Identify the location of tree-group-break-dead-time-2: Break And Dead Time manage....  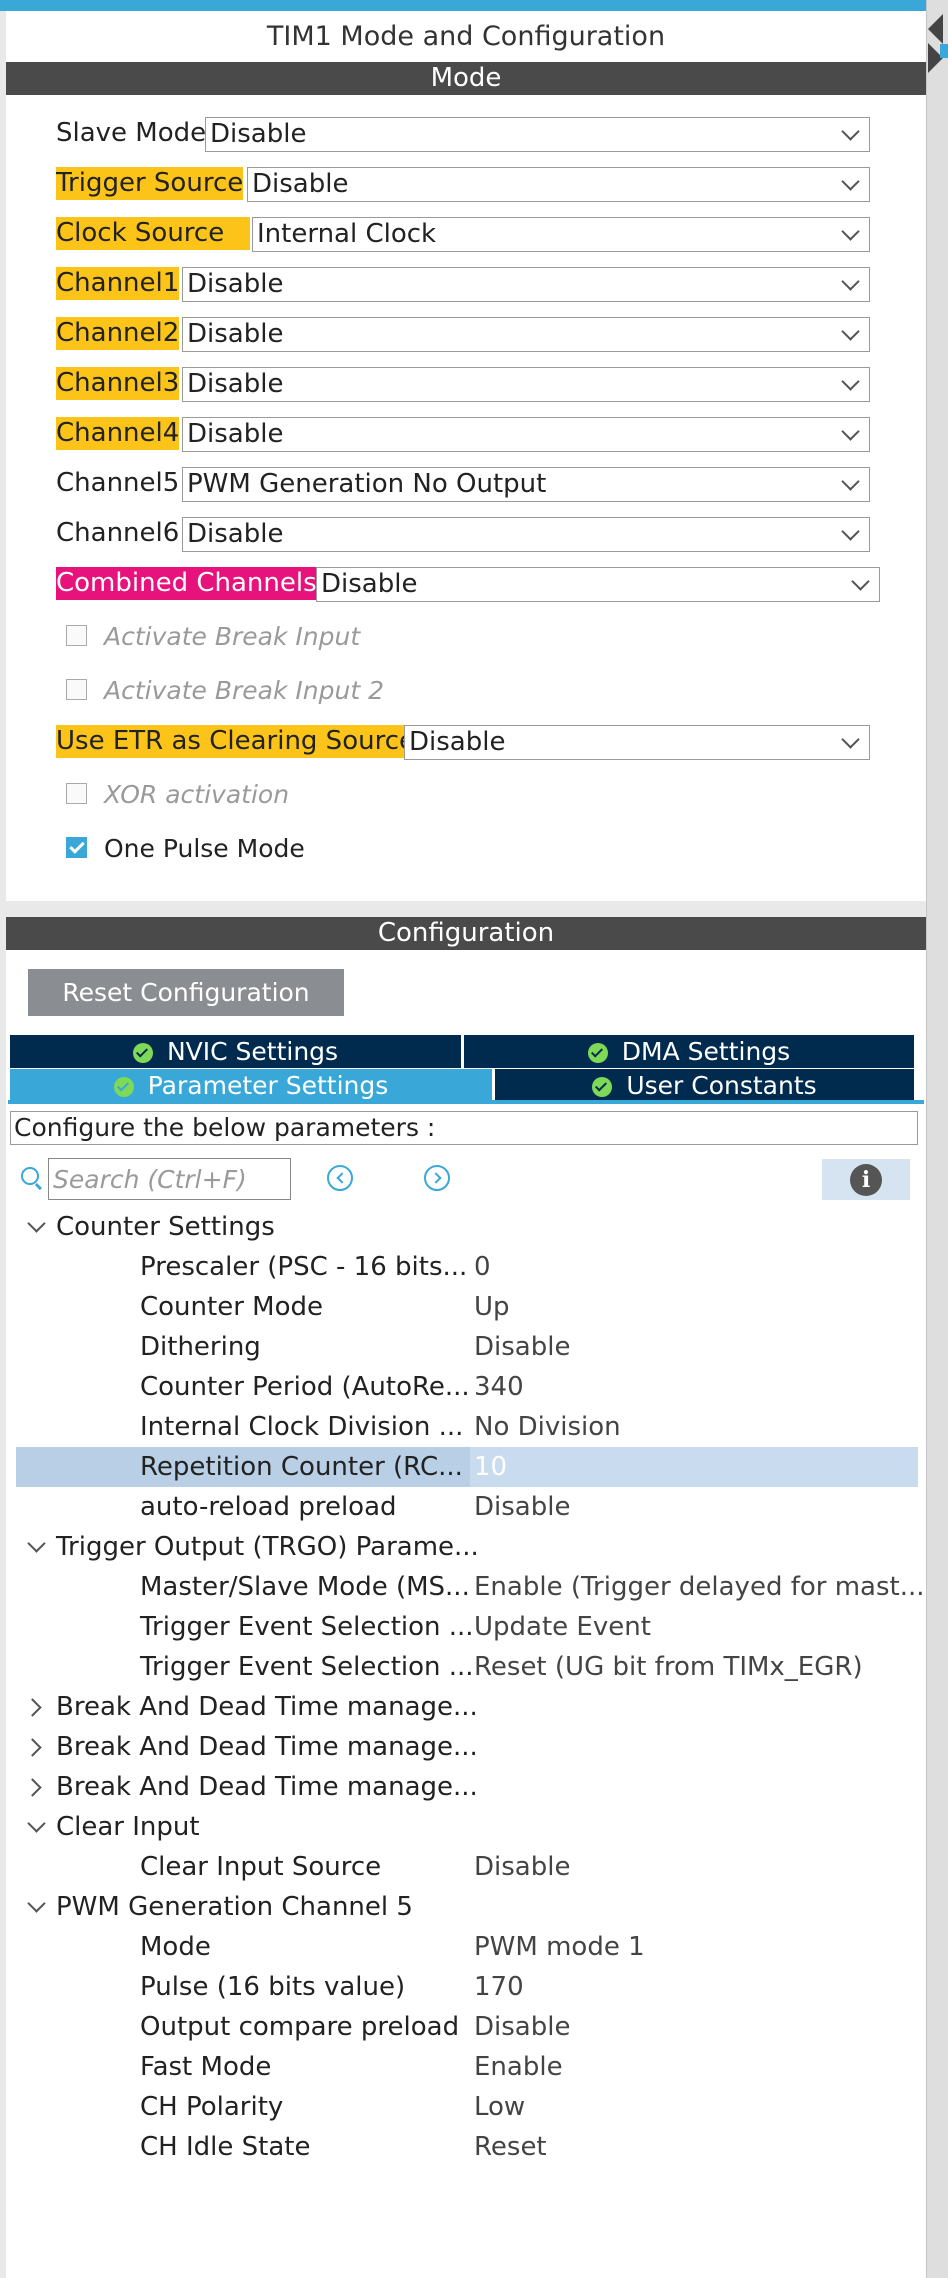
(465, 1747).